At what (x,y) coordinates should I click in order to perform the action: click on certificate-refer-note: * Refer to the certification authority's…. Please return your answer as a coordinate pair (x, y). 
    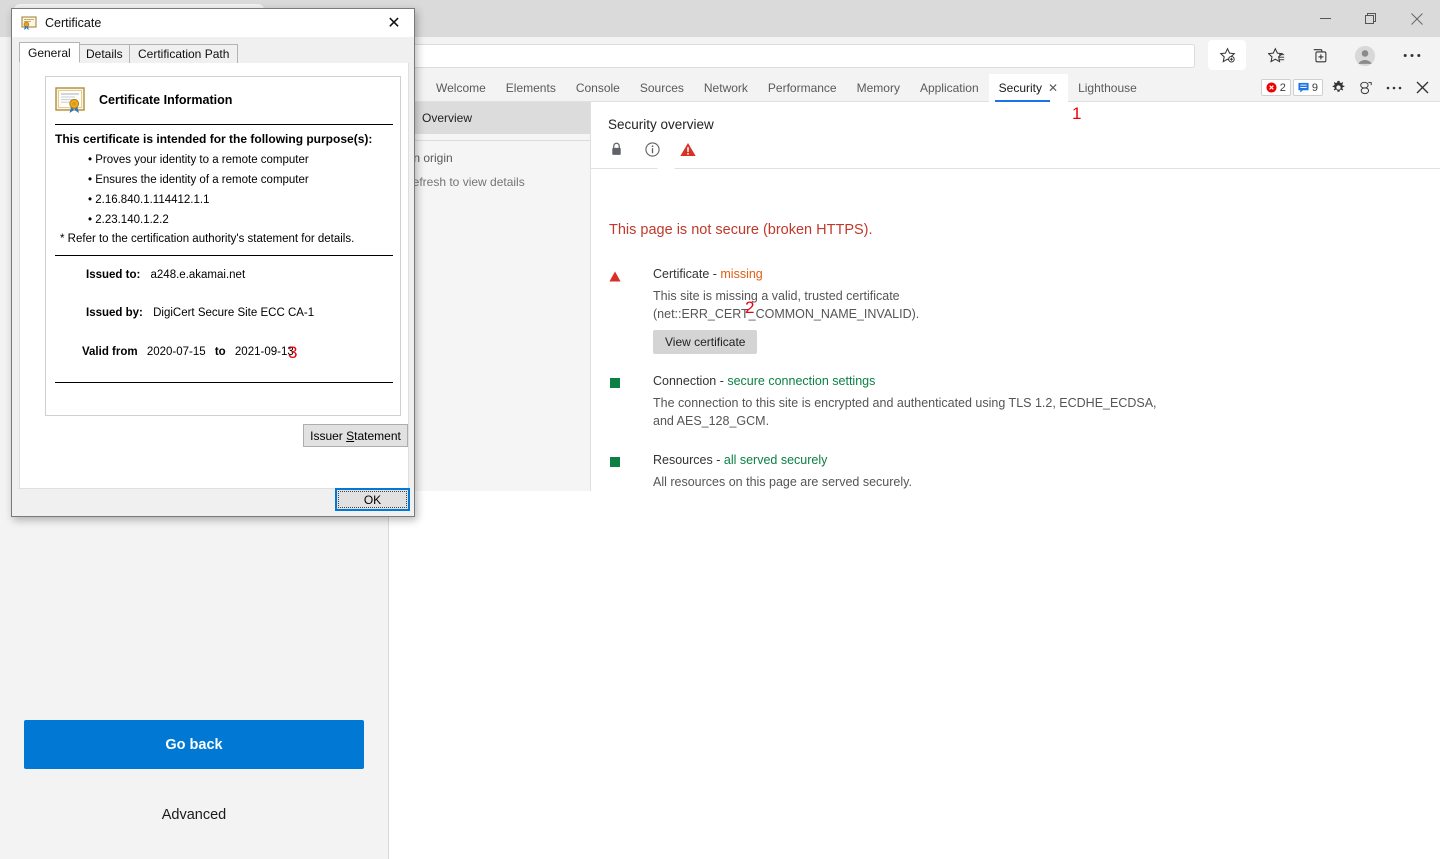
    Looking at the image, I should click on (207, 239).